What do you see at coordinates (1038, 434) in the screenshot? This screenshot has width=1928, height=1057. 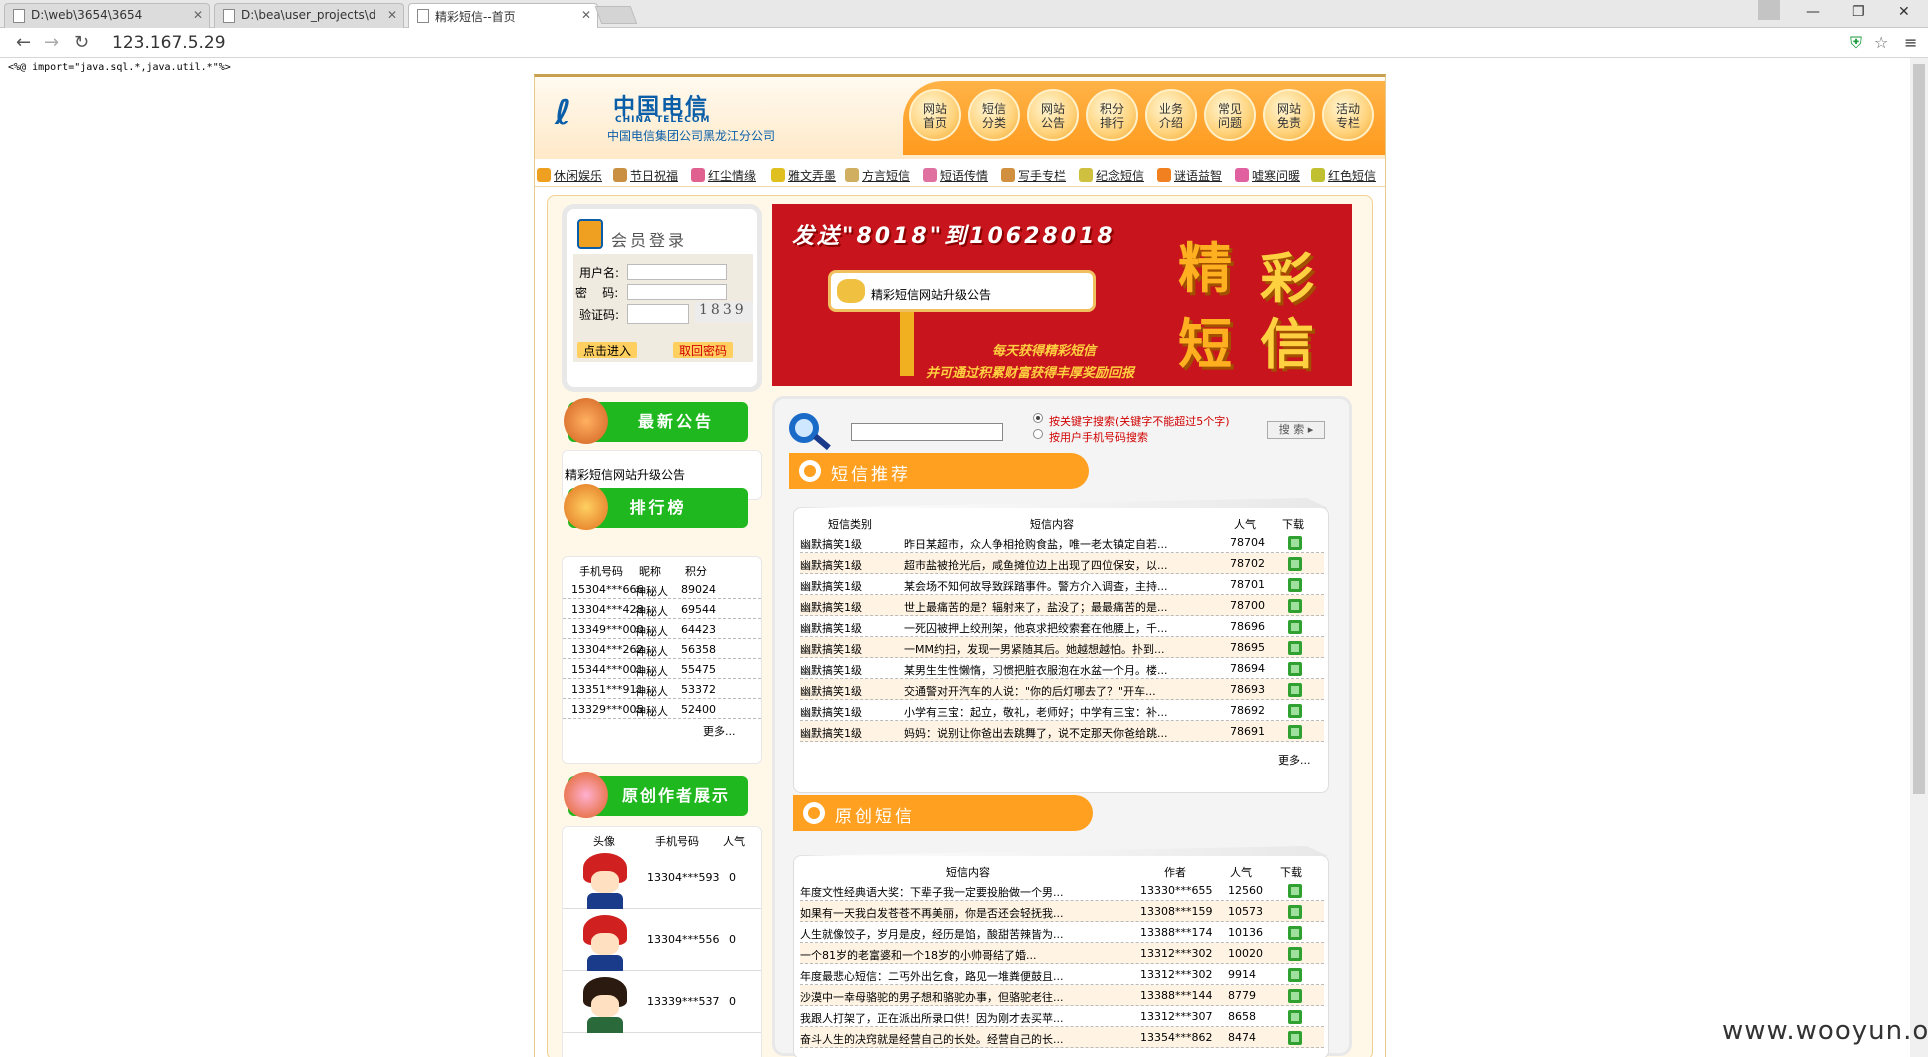 I see `search-by-phone-radio` at bounding box center [1038, 434].